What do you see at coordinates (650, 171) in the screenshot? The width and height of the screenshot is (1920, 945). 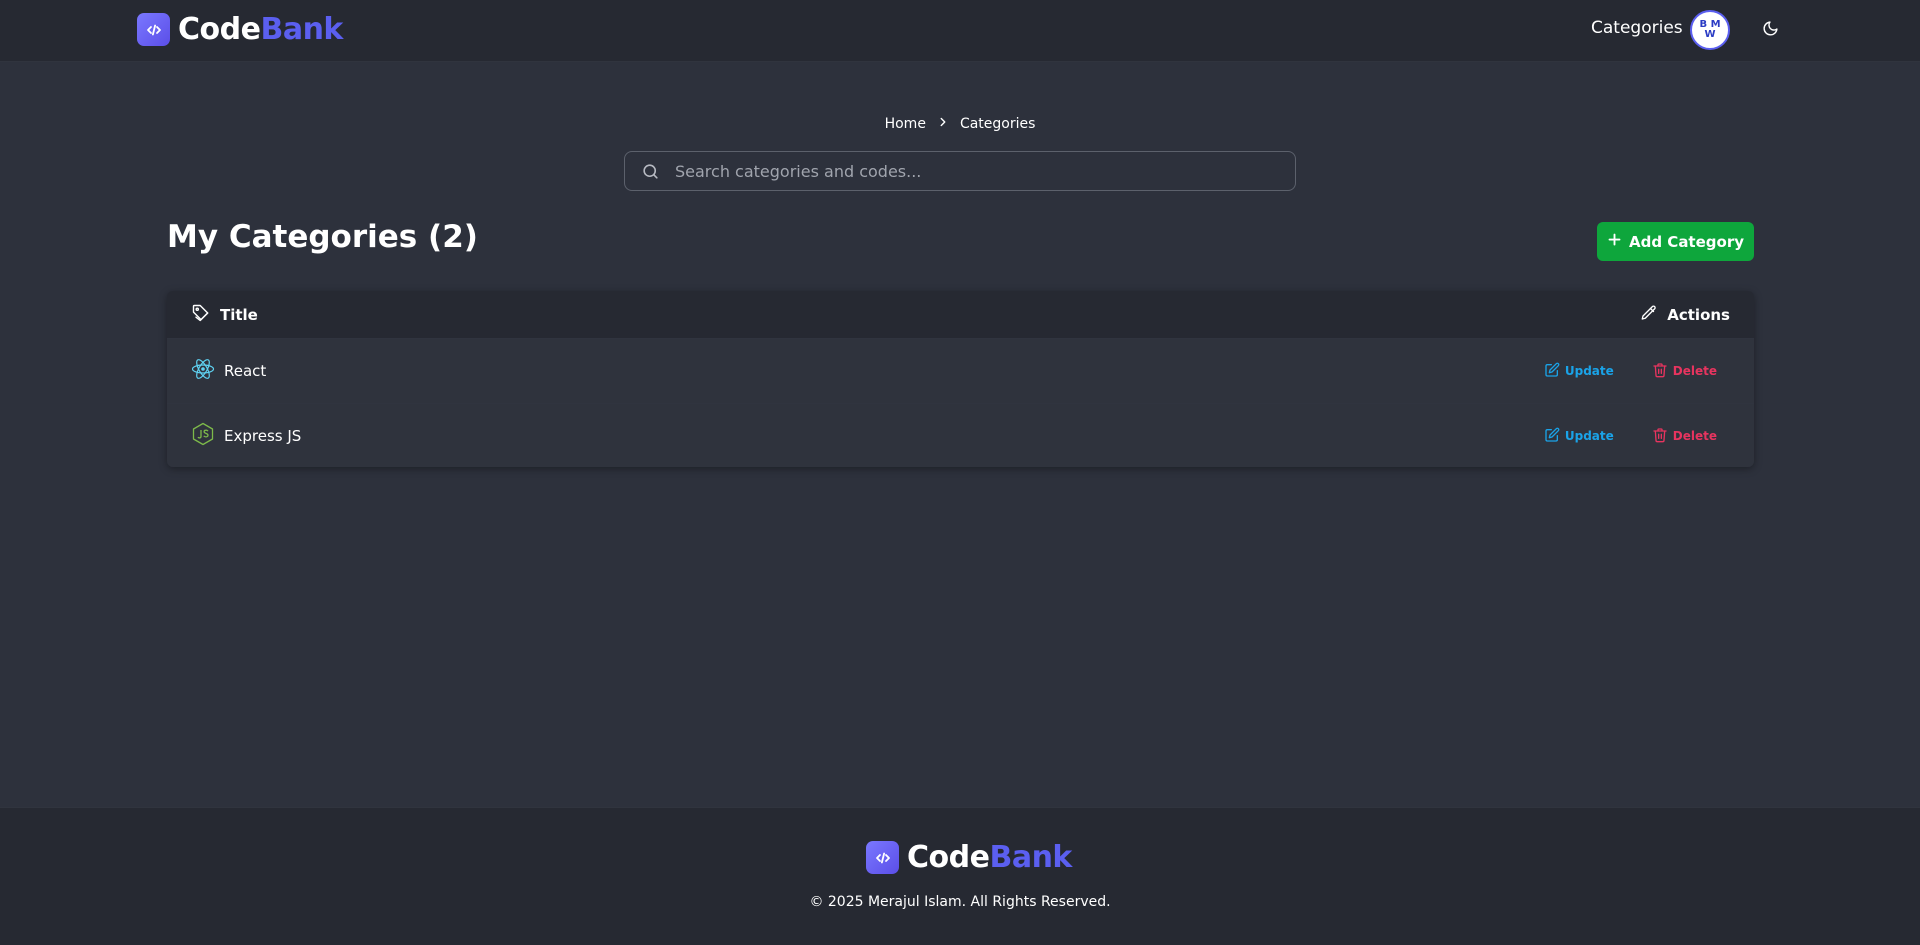 I see `search-icon` at bounding box center [650, 171].